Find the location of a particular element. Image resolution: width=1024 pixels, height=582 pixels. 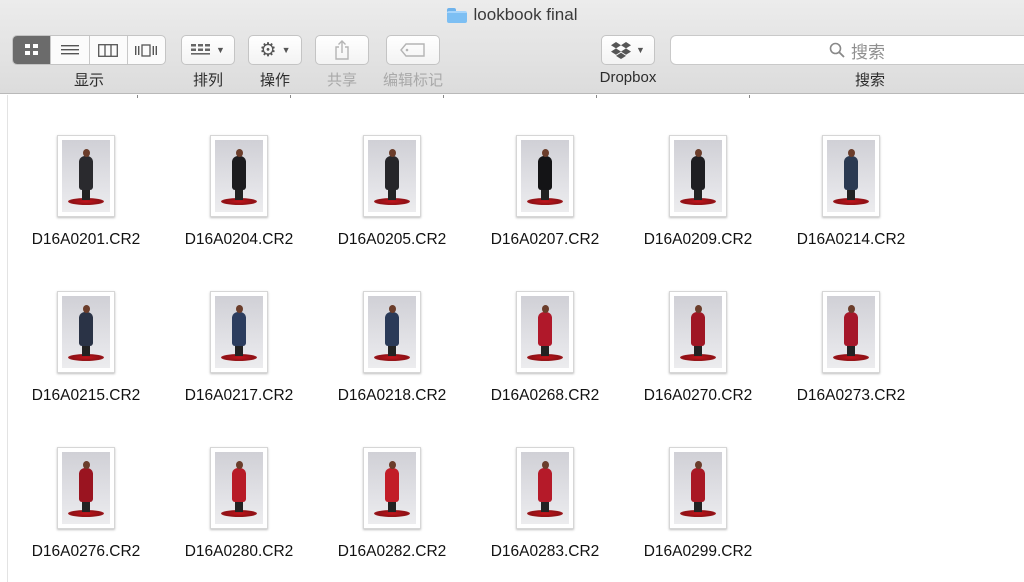

file-name: D16A0217.CR2 is located at coordinates (239, 395).